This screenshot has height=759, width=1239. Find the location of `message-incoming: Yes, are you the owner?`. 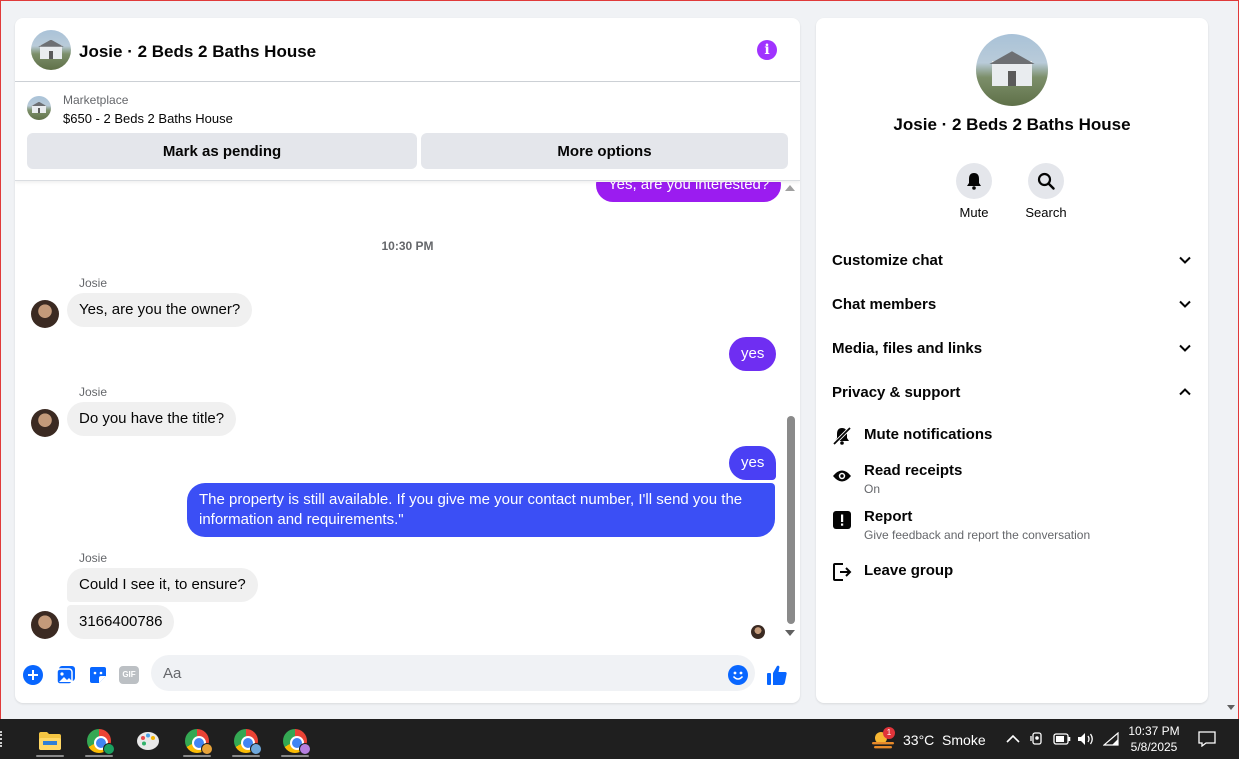

message-incoming: Yes, are you the owner? is located at coordinates (160, 310).